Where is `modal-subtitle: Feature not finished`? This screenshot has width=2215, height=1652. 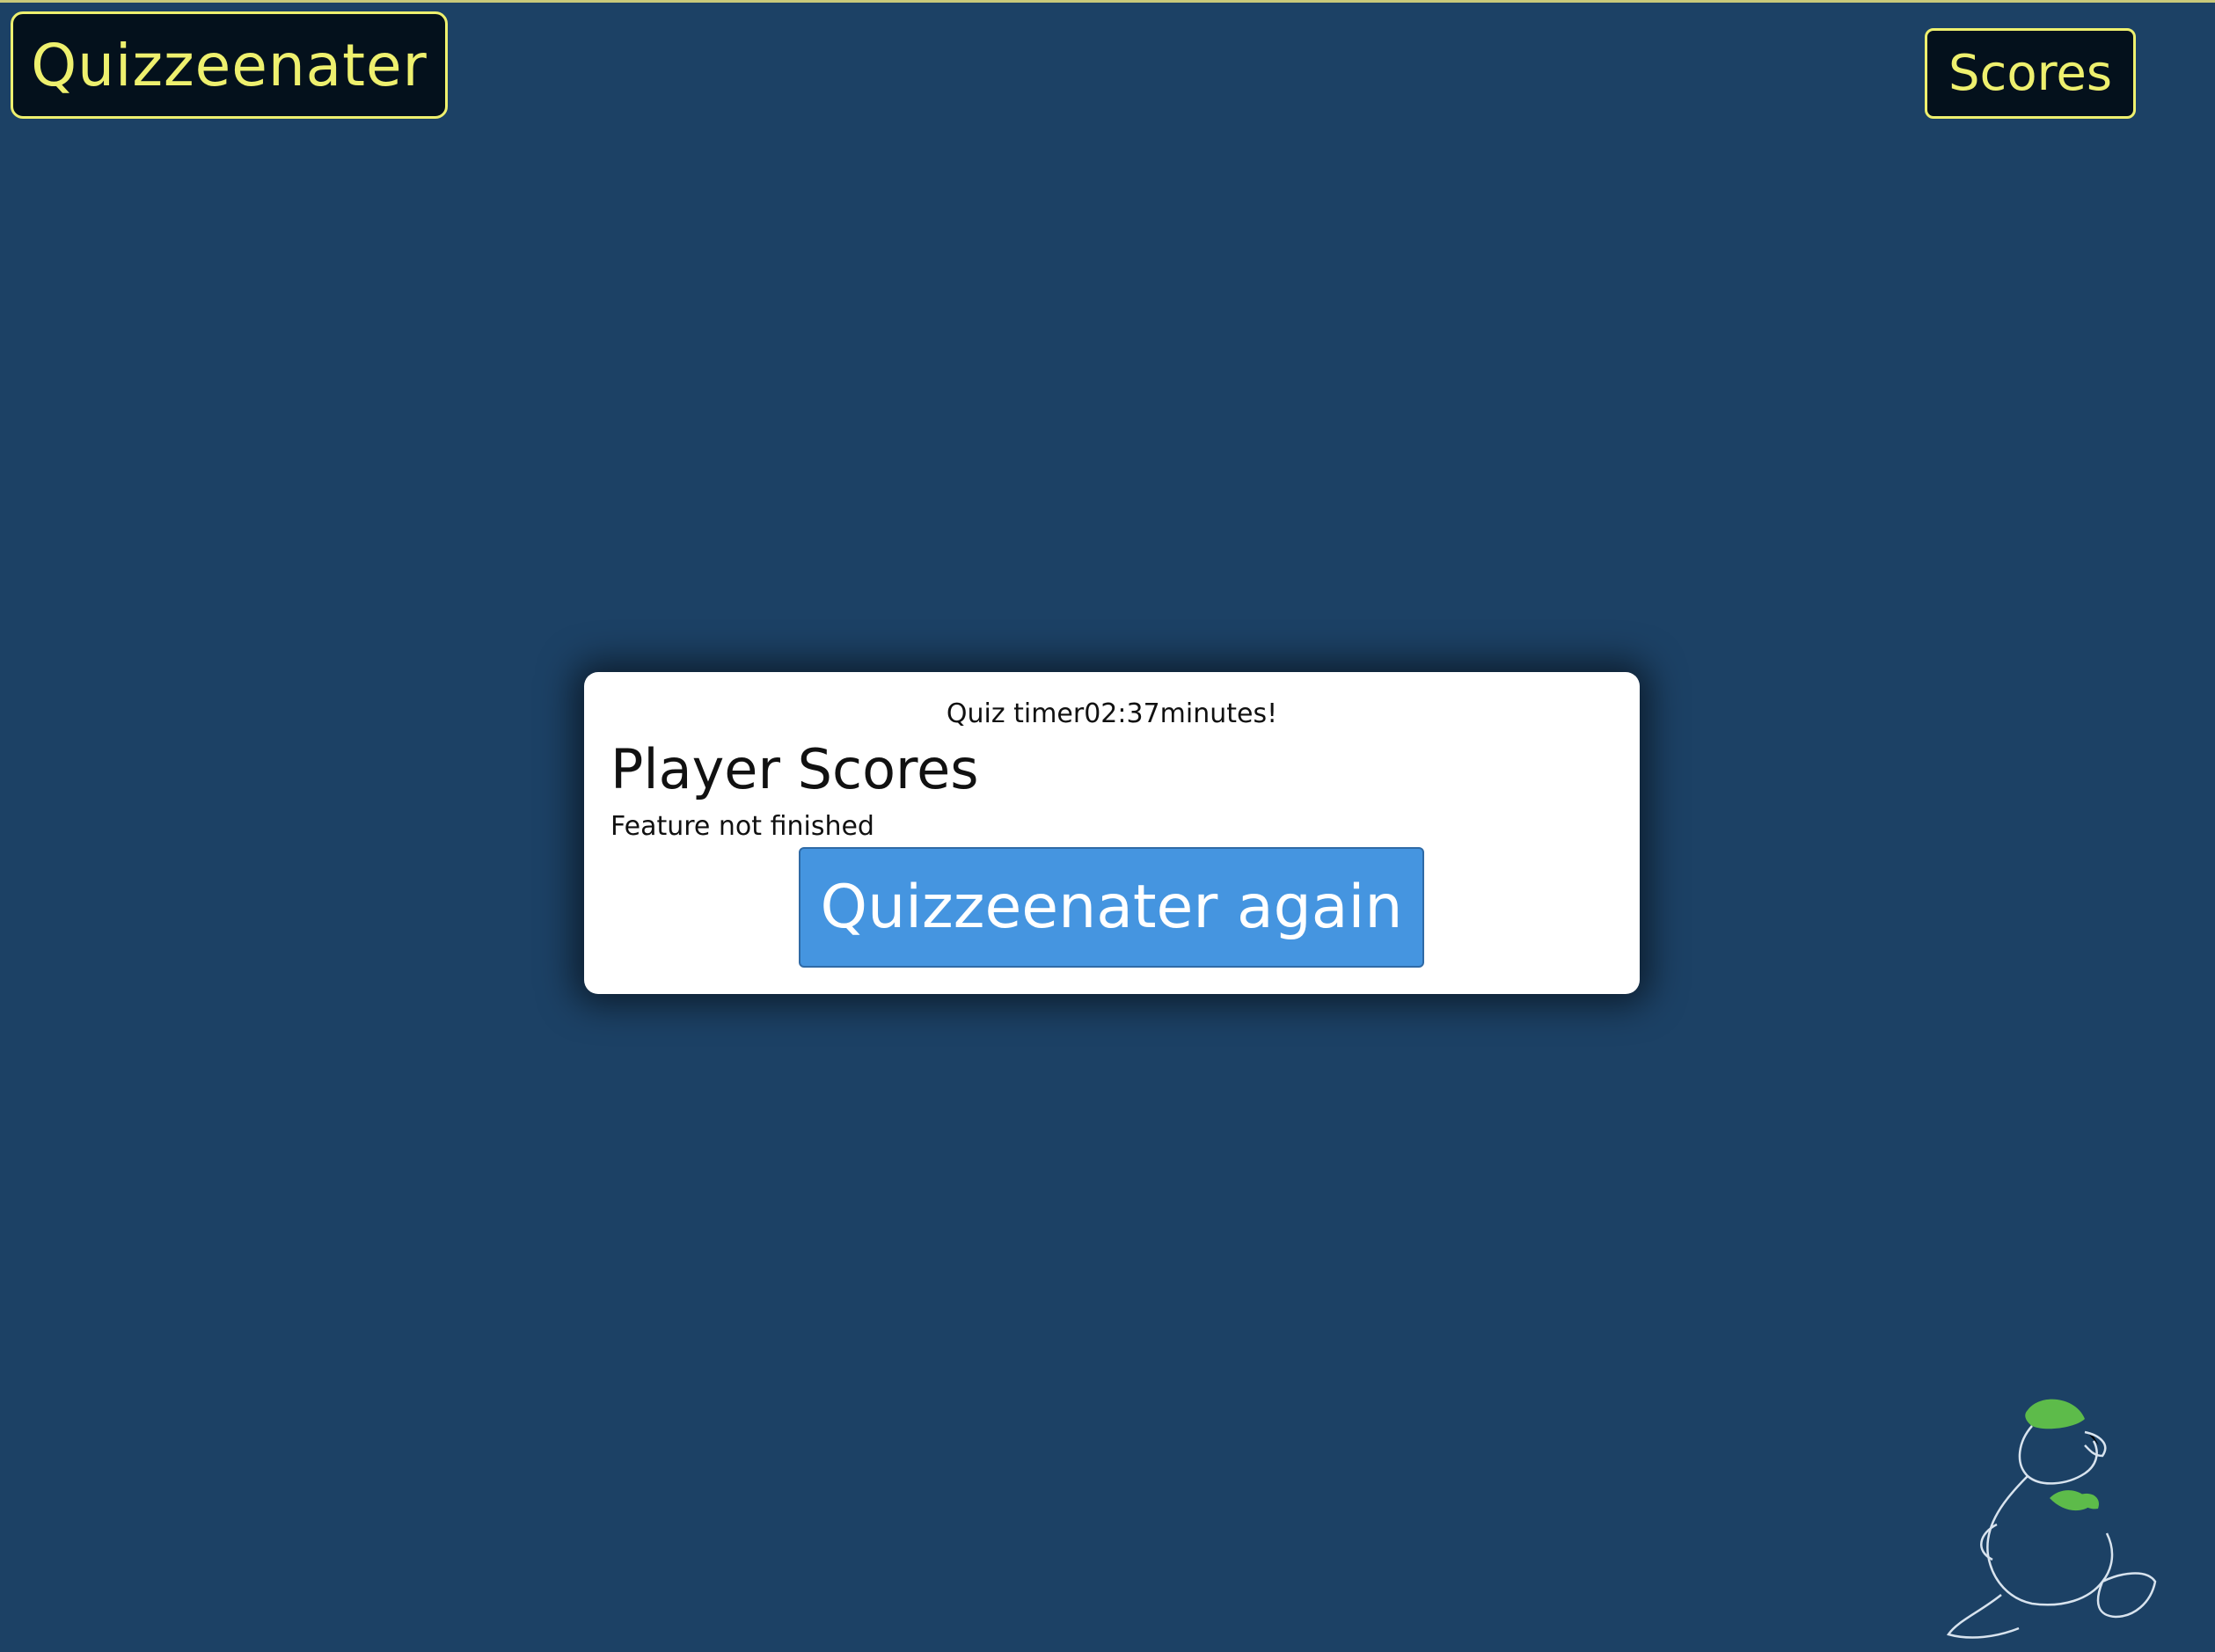
modal-subtitle: Feature not finished is located at coordinates (742, 826).